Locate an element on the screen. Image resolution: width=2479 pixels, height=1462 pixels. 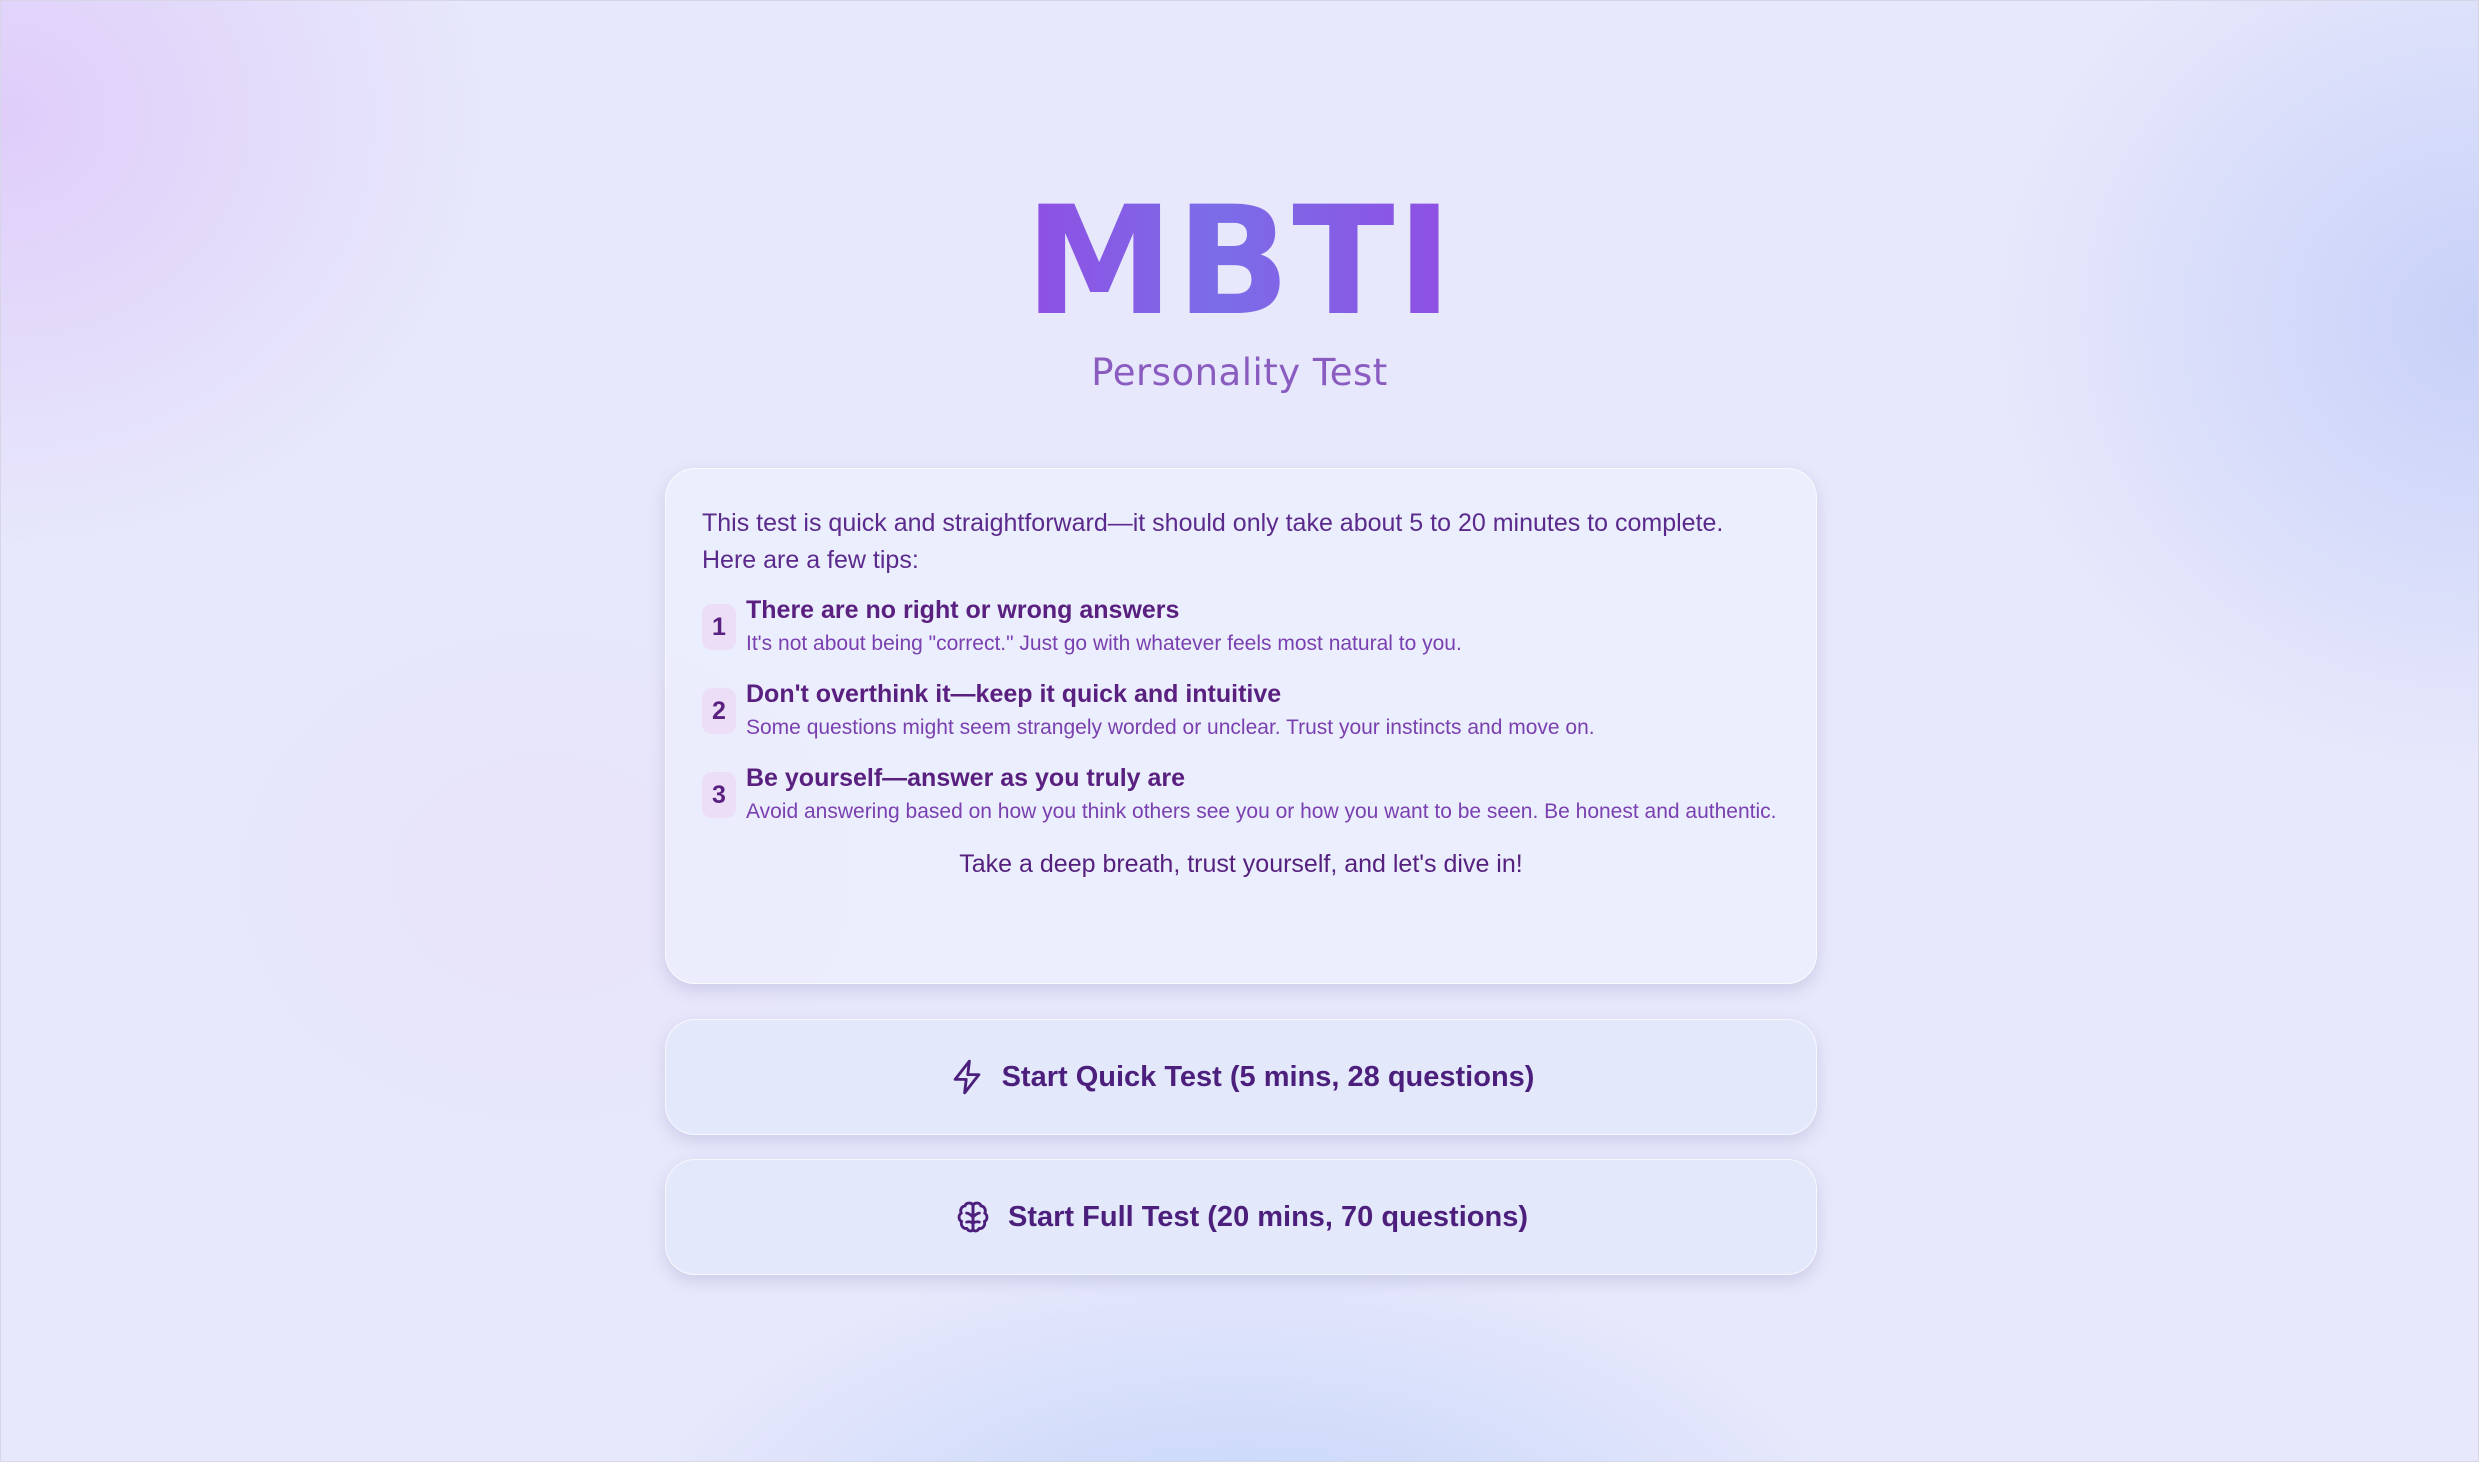
page-title-text: MBTI is located at coordinates (1239, 262).